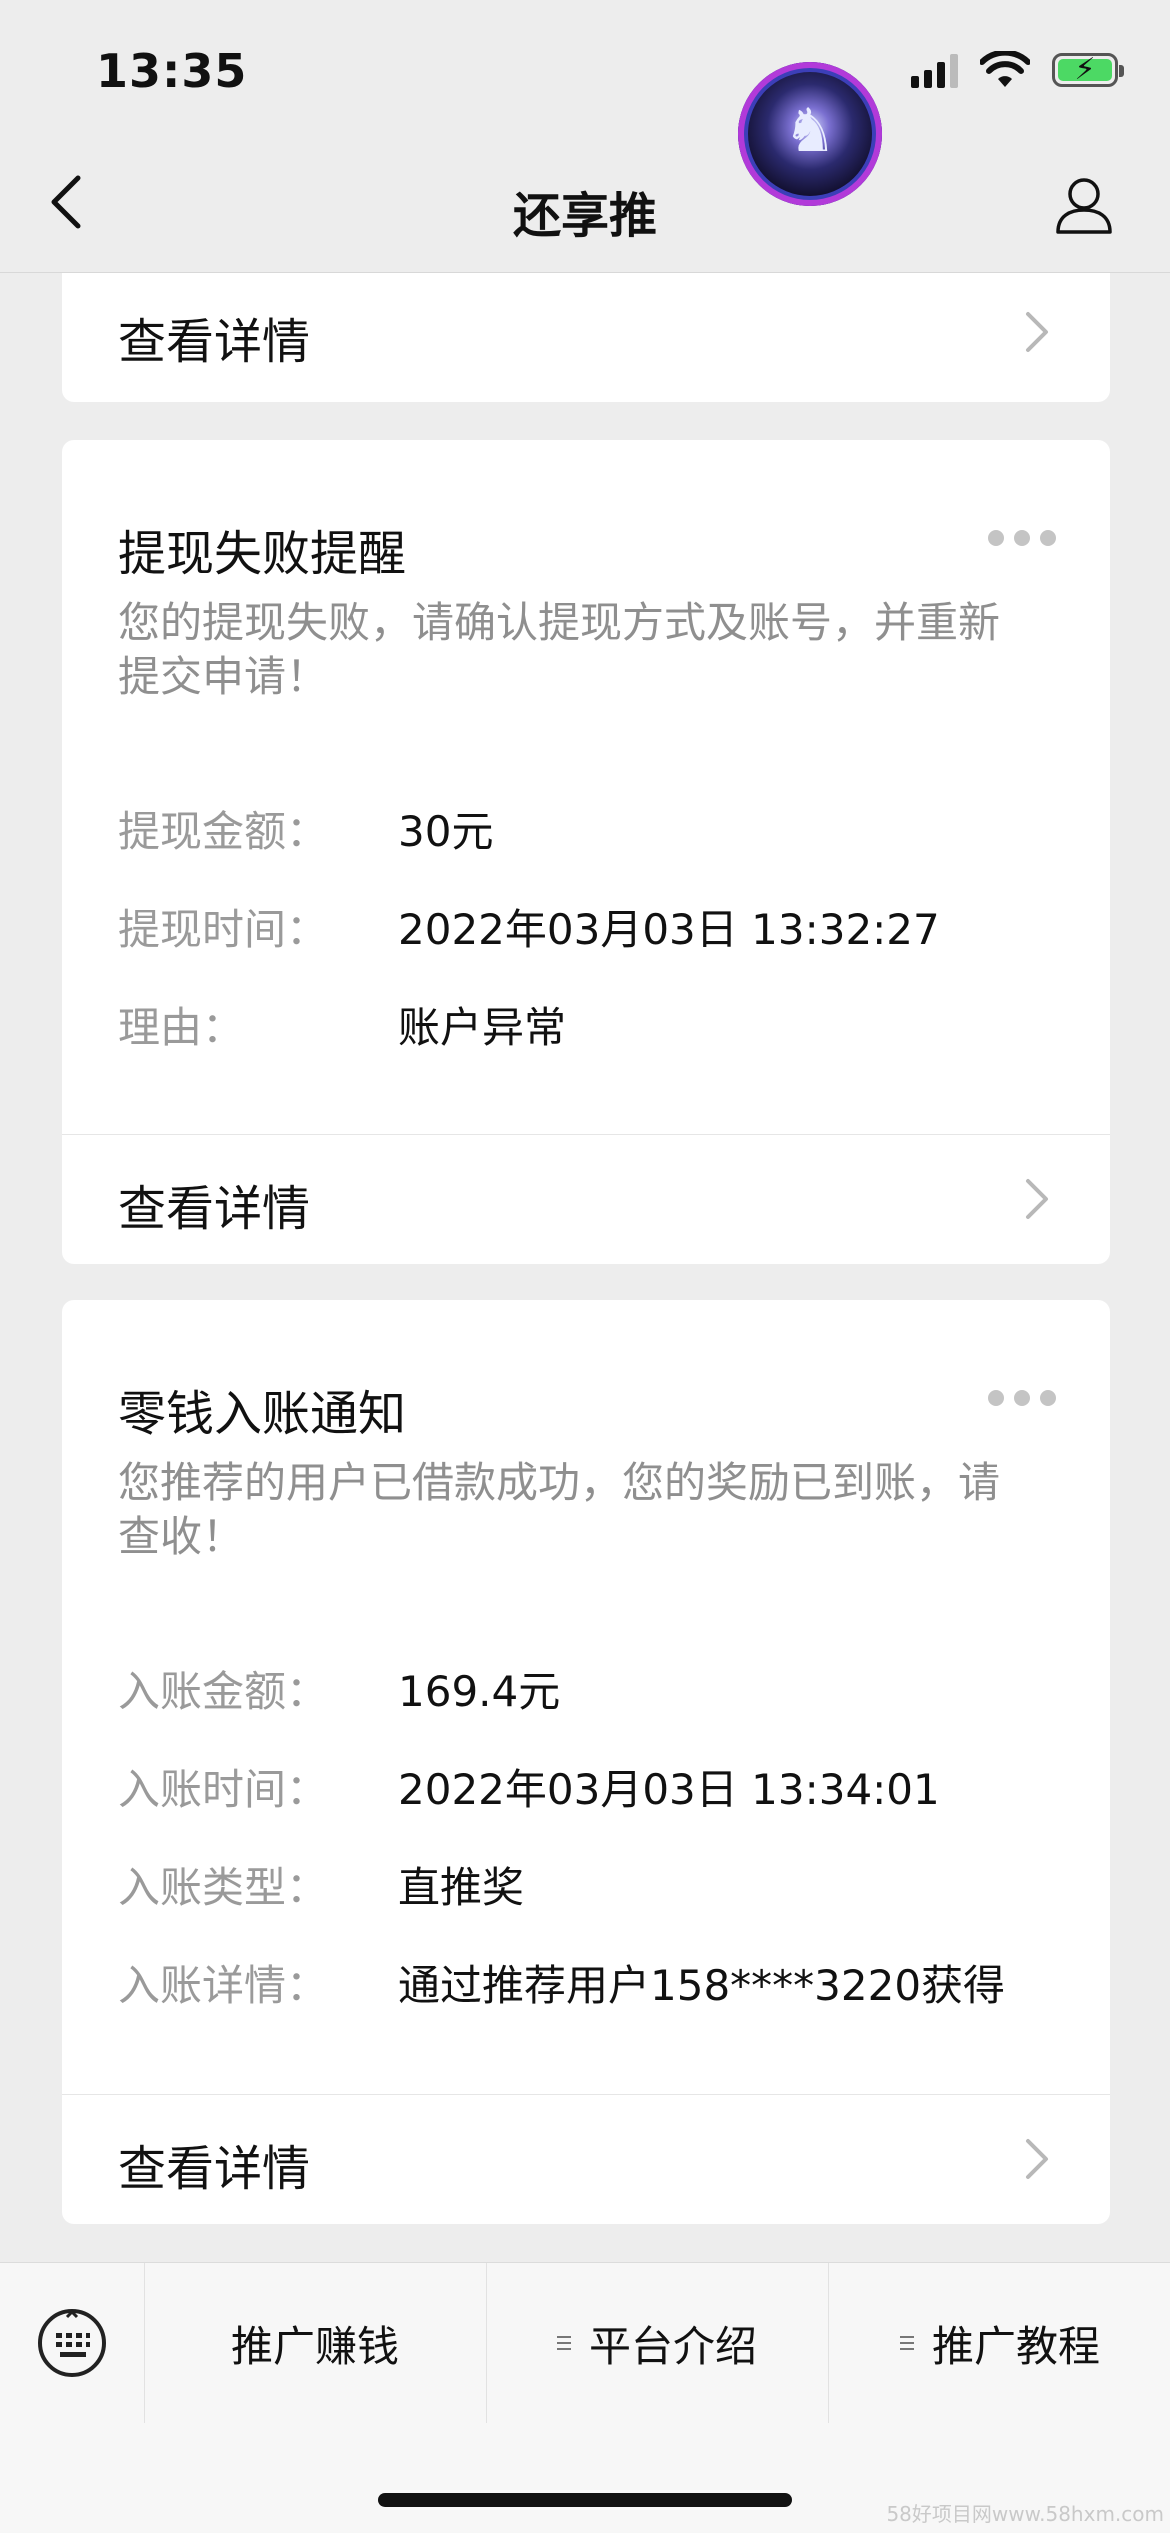 Image resolution: width=1170 pixels, height=2533 pixels. I want to click on field-row: 提现金额： 30元, so click(305, 828).